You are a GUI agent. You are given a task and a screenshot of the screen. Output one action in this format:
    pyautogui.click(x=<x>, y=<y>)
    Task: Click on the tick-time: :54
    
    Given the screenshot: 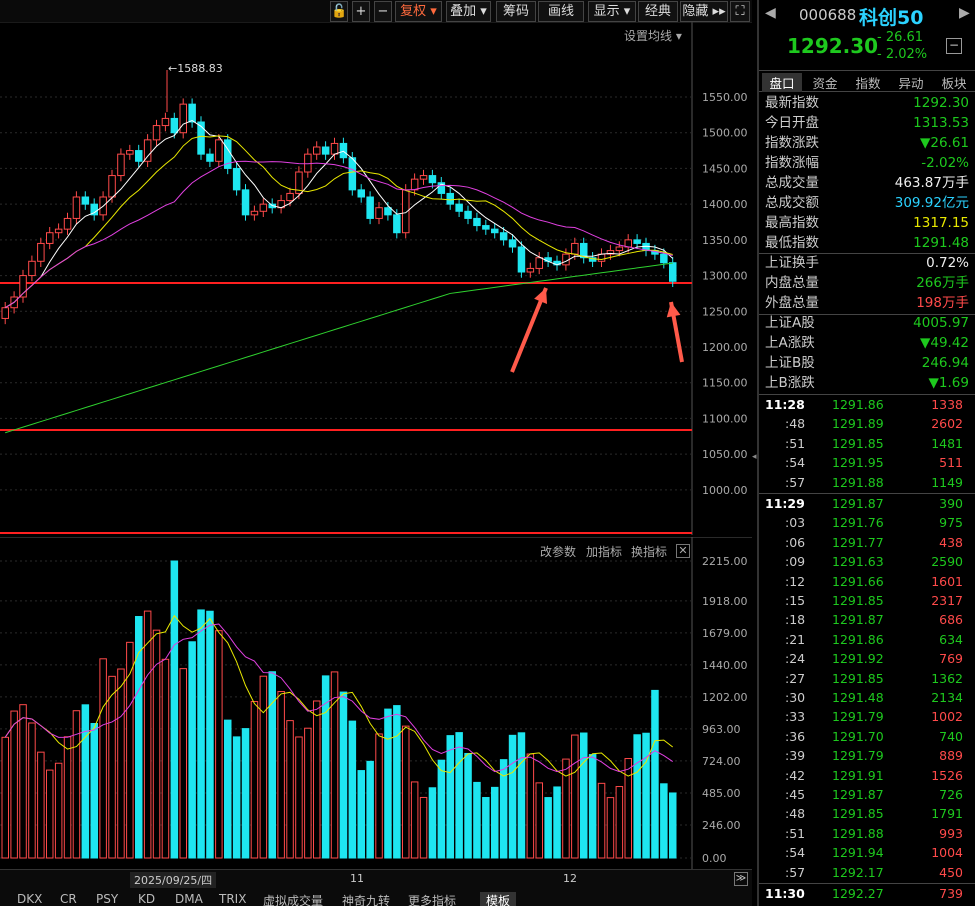 What is the action you would take?
    pyautogui.click(x=795, y=853)
    